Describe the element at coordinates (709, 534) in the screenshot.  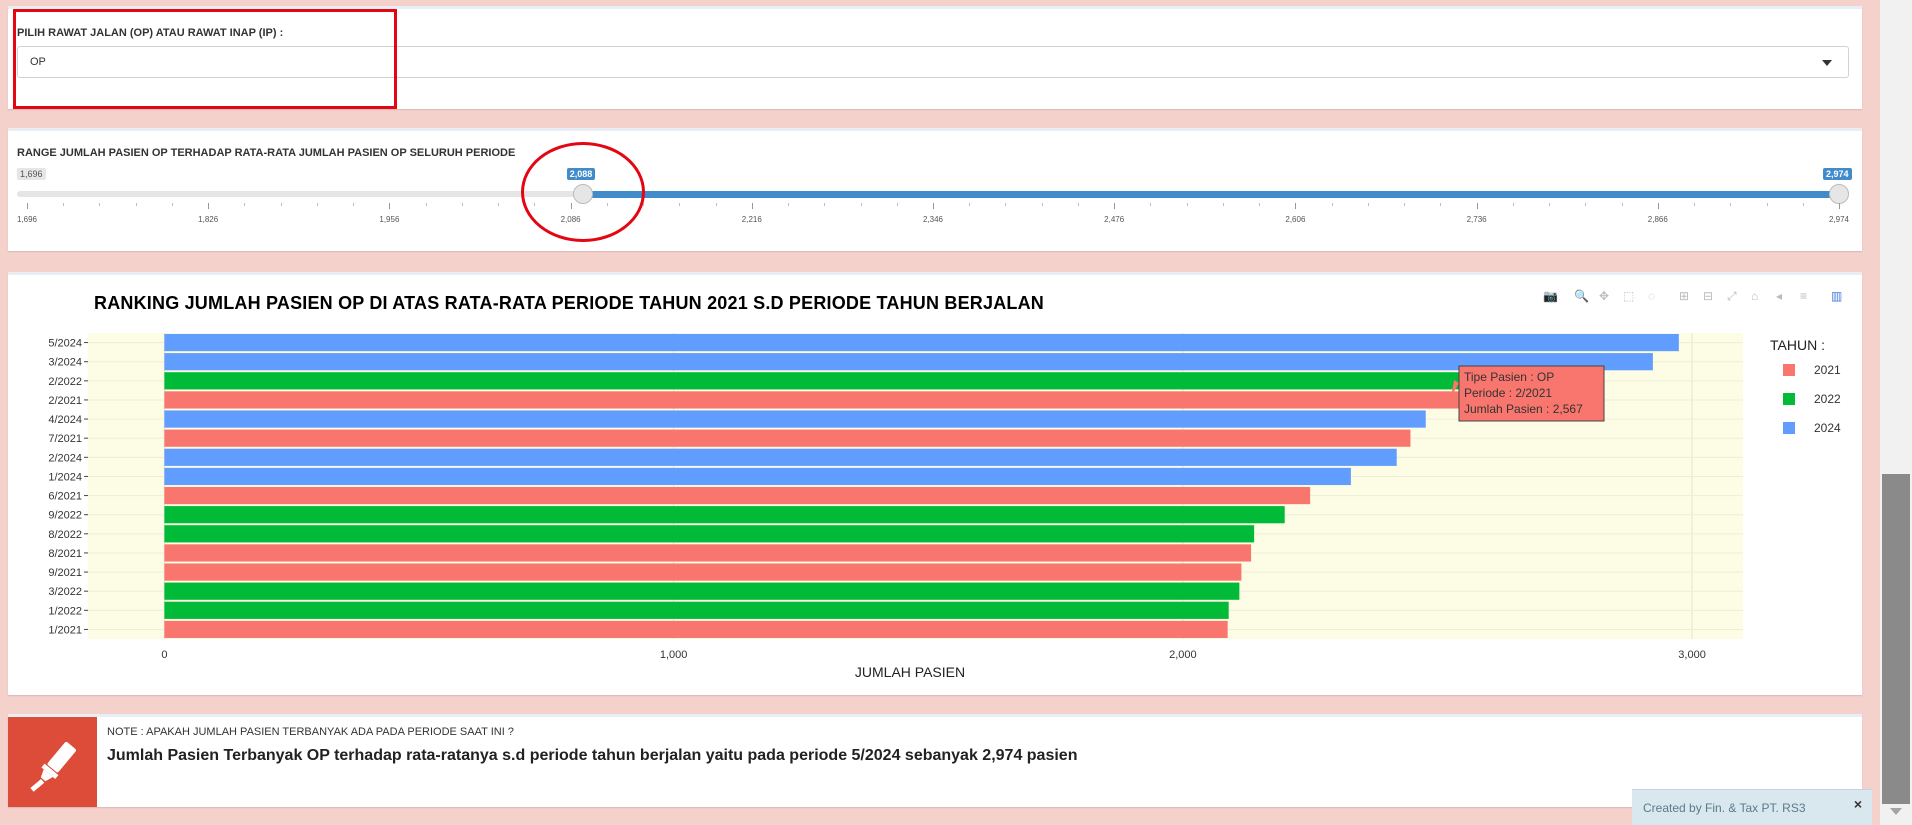
I see `bar-8-2022` at that location.